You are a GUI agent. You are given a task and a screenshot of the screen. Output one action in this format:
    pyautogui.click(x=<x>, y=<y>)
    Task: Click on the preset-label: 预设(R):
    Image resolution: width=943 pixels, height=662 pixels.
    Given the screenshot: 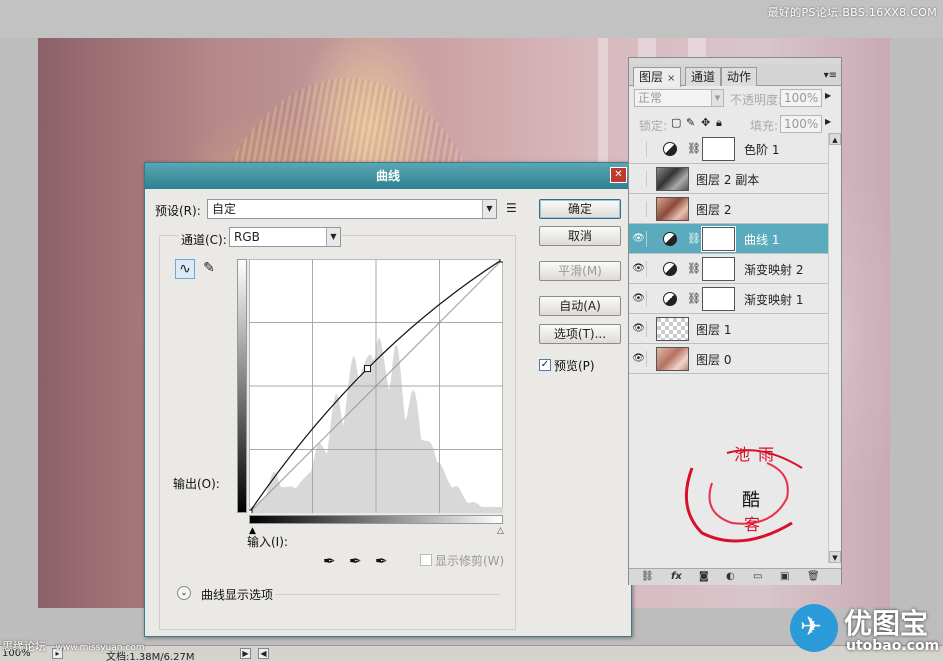 What is the action you would take?
    pyautogui.click(x=178, y=211)
    